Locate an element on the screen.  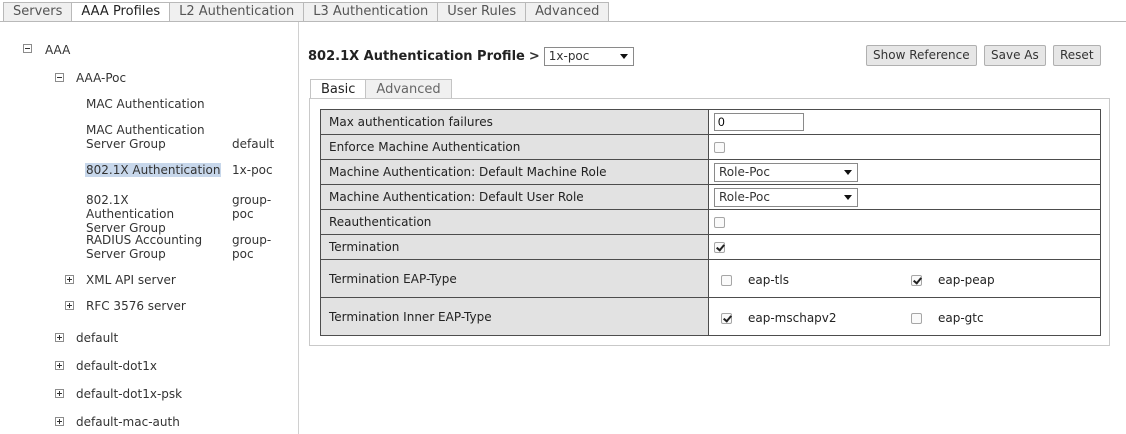
eap-gtc-checkbox is located at coordinates (916, 318).